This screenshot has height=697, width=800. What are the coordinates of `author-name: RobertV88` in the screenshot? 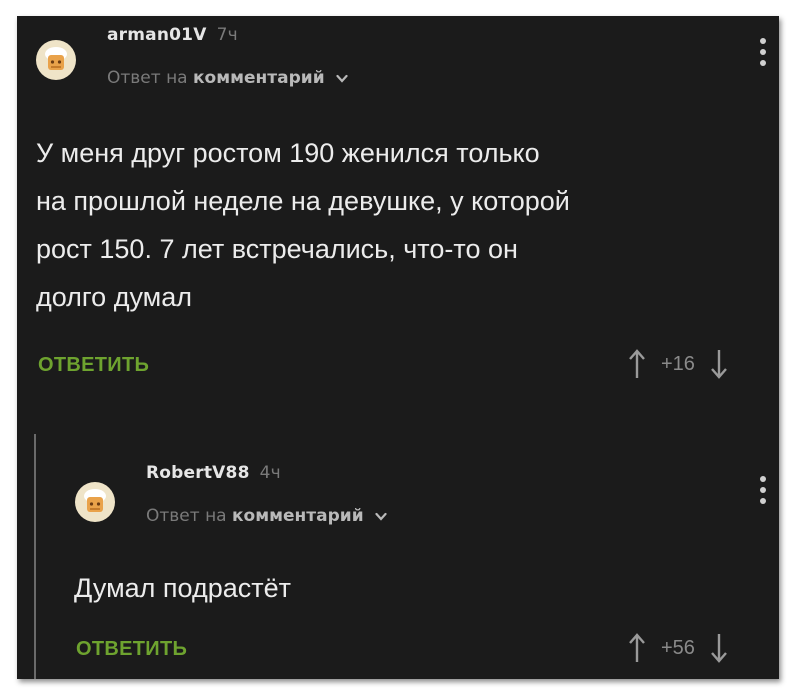 It's located at (198, 473).